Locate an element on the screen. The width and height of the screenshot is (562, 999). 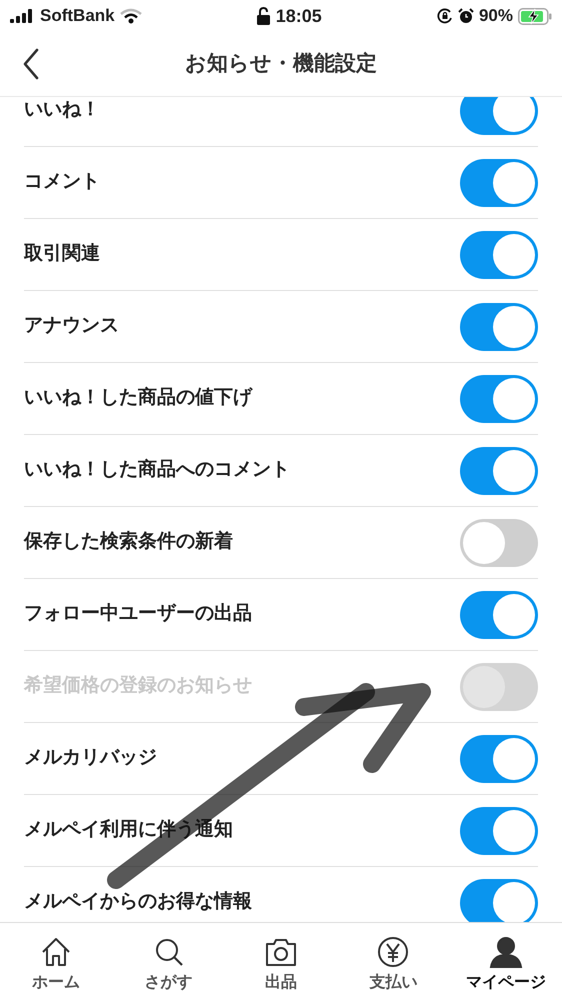
signal-icon is located at coordinates (22, 16).